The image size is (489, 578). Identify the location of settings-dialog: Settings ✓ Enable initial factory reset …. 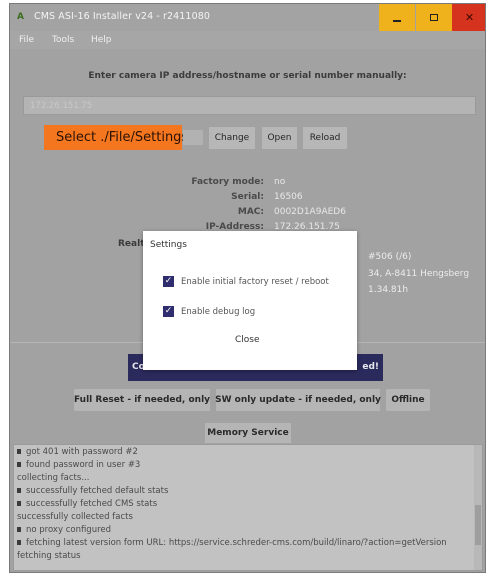
(250, 300).